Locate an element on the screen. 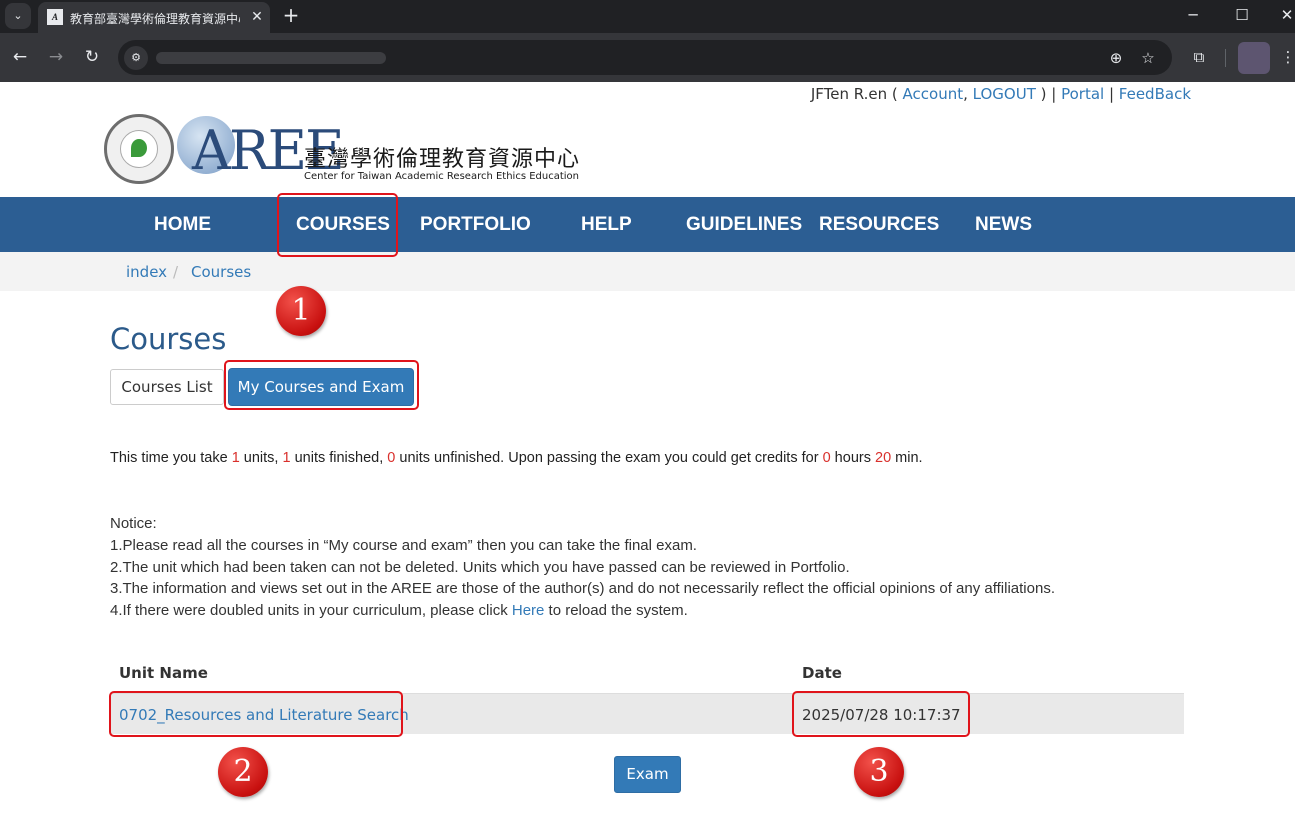  tab-search-icon: ⌄ is located at coordinates (18, 16).